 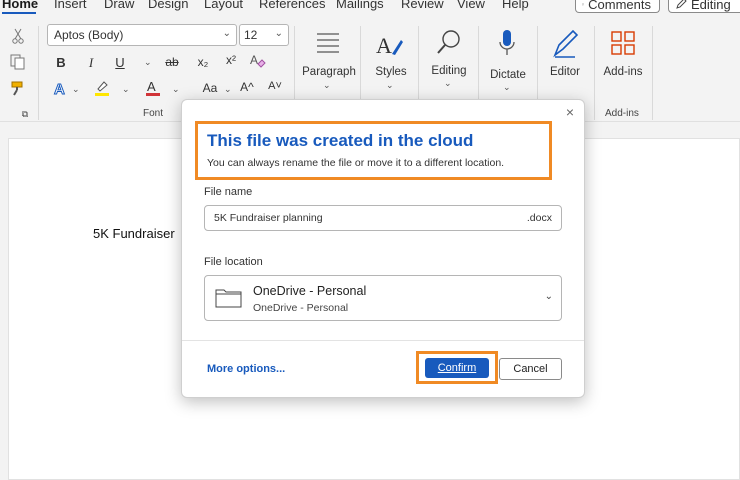 I want to click on editor-label: Editor, so click(x=565, y=72).